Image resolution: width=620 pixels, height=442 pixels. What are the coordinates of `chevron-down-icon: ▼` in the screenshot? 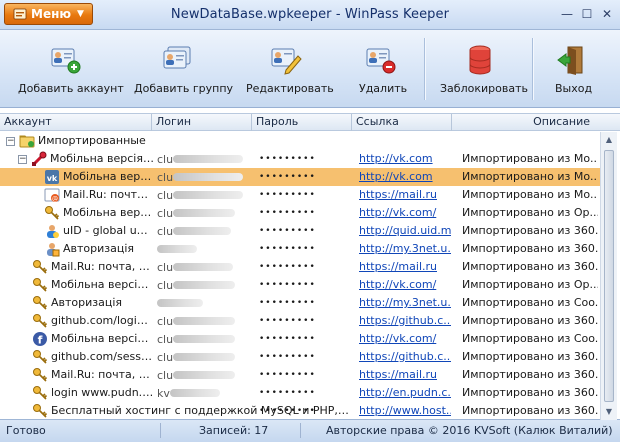 It's located at (80, 14).